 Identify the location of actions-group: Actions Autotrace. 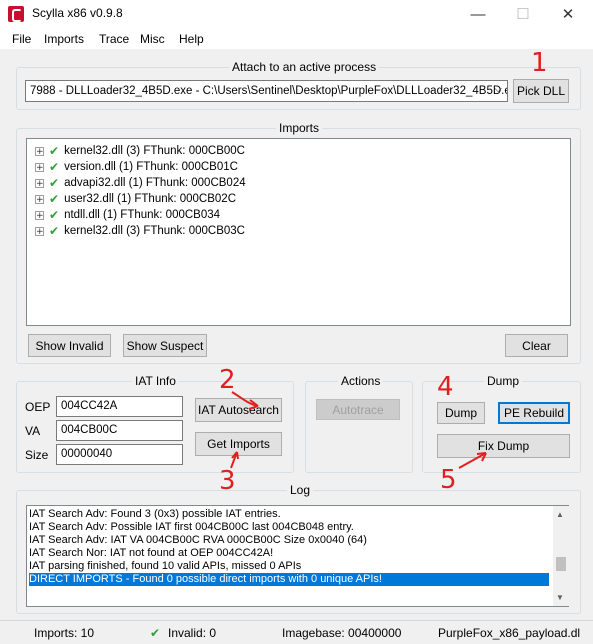
(359, 423).